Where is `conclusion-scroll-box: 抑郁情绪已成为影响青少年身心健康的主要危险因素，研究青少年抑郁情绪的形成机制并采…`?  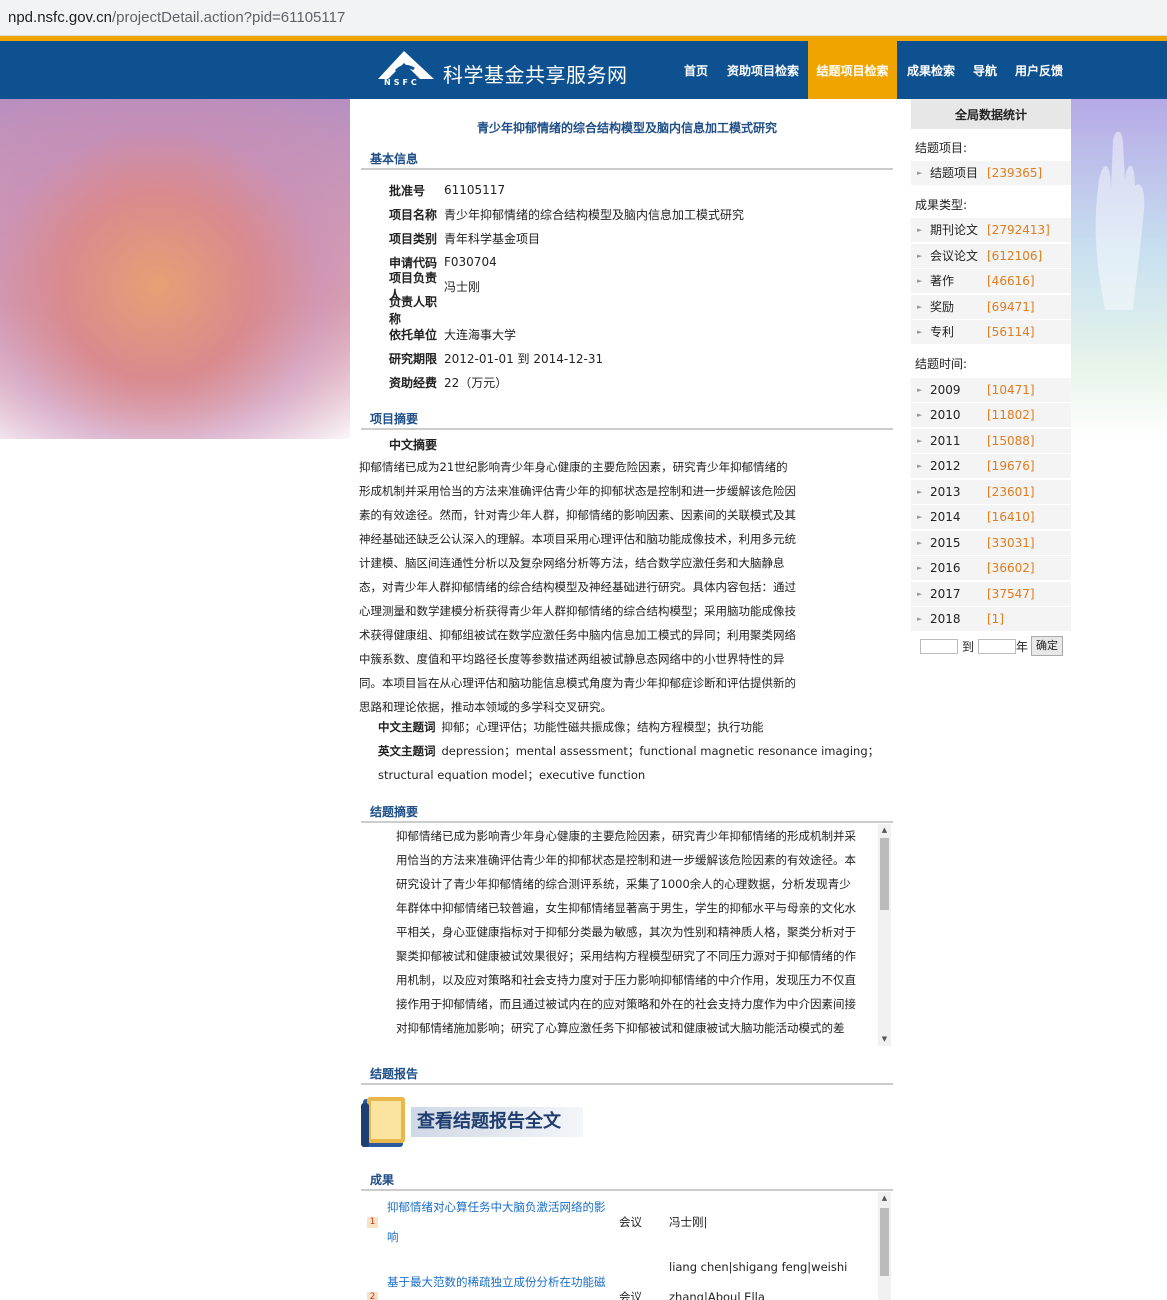
conclusion-scroll-box: 抑郁情绪已成为影响青少年身心健康的主要危险因素，研究青少年抑郁情绪的形成机制并采… is located at coordinates (626, 935).